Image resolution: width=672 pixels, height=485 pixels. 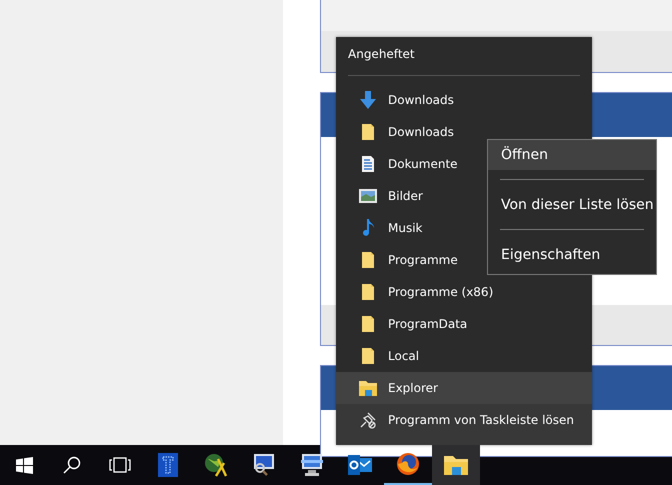 What do you see at coordinates (464, 388) in the screenshot?
I see `jump-list-task: Explorer` at bounding box center [464, 388].